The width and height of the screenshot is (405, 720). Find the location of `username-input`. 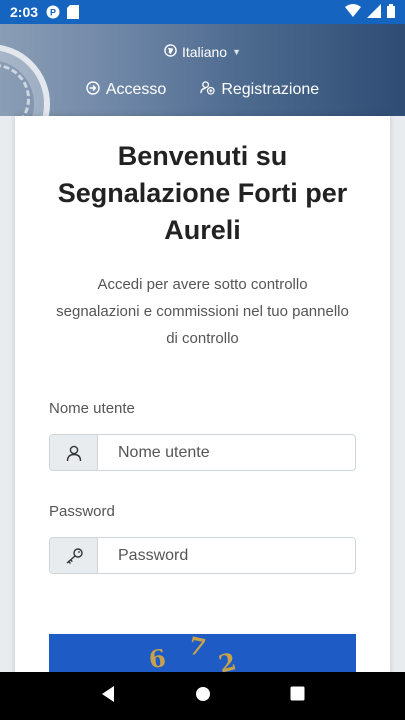

username-input is located at coordinates (226, 452).